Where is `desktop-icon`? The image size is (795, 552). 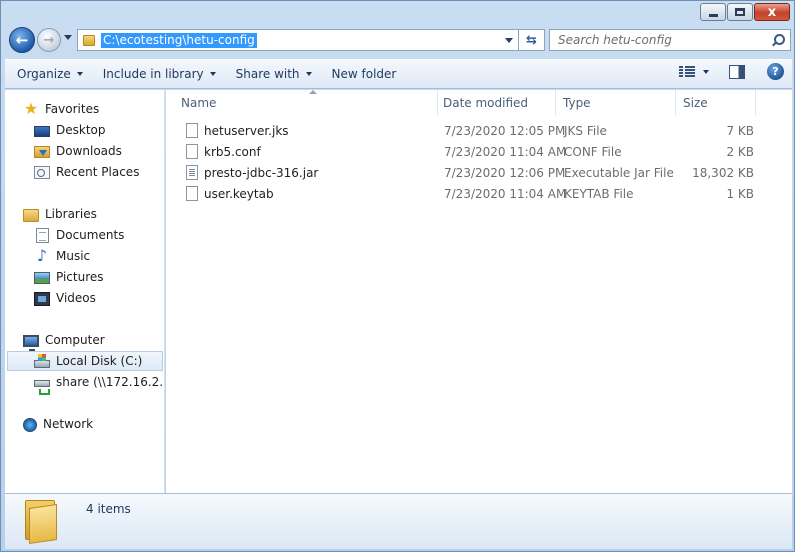 desktop-icon is located at coordinates (42, 131).